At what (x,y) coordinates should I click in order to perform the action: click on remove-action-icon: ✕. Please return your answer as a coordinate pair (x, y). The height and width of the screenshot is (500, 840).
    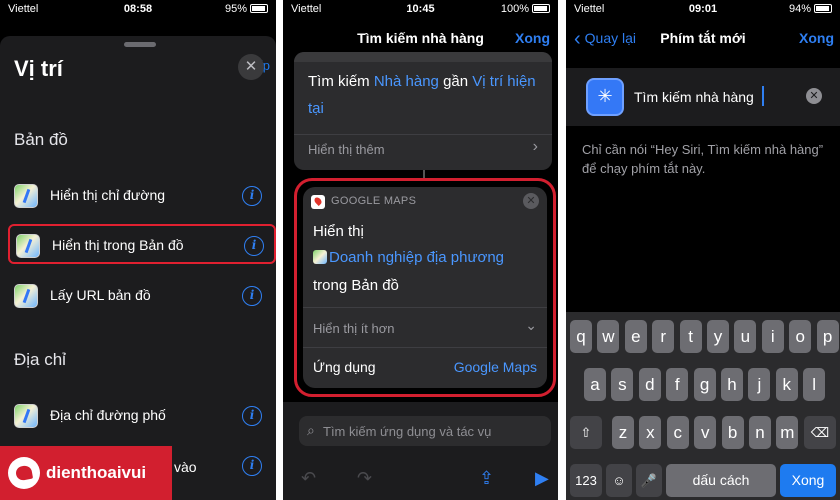
    Looking at the image, I should click on (531, 201).